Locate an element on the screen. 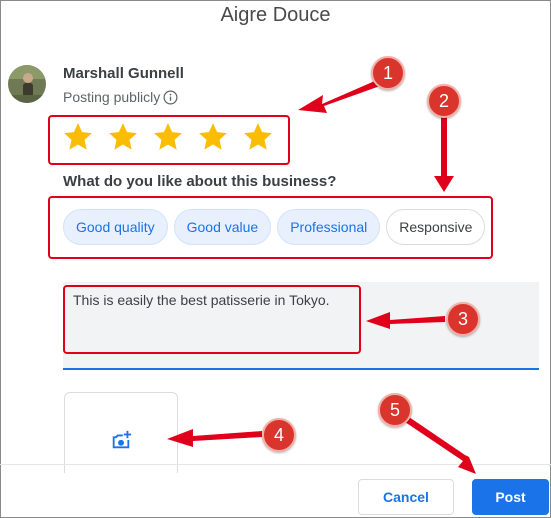  add-photo-button is located at coordinates (121, 432).